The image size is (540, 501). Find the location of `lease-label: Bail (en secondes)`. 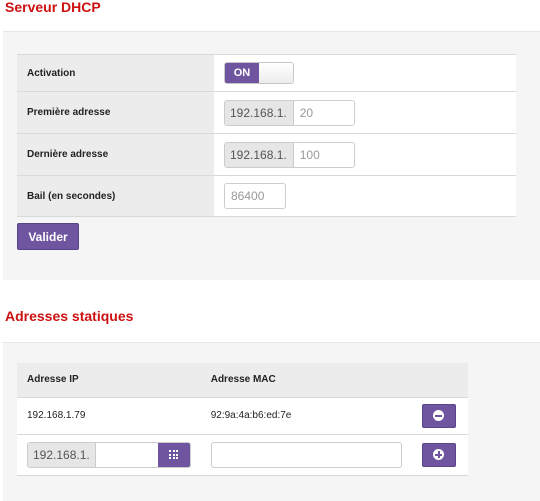

lease-label: Bail (en secondes) is located at coordinates (115, 196).